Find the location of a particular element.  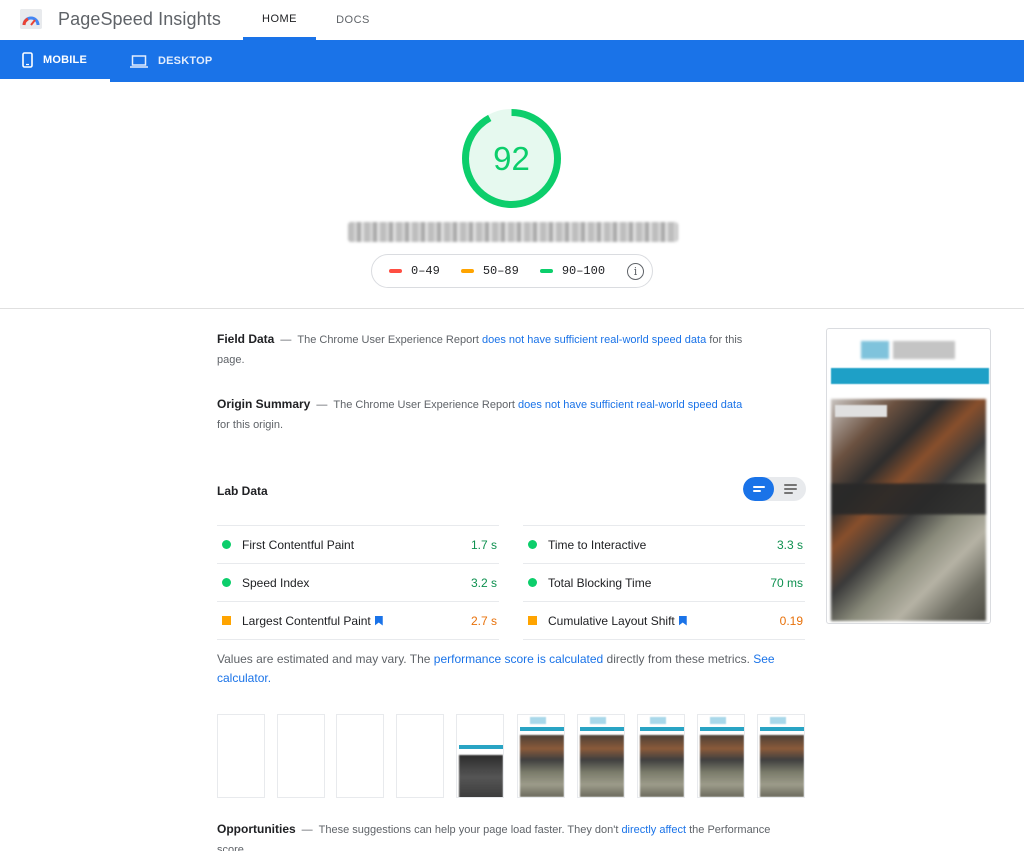

origin-summary-text-end: for this origin. is located at coordinates (250, 424).